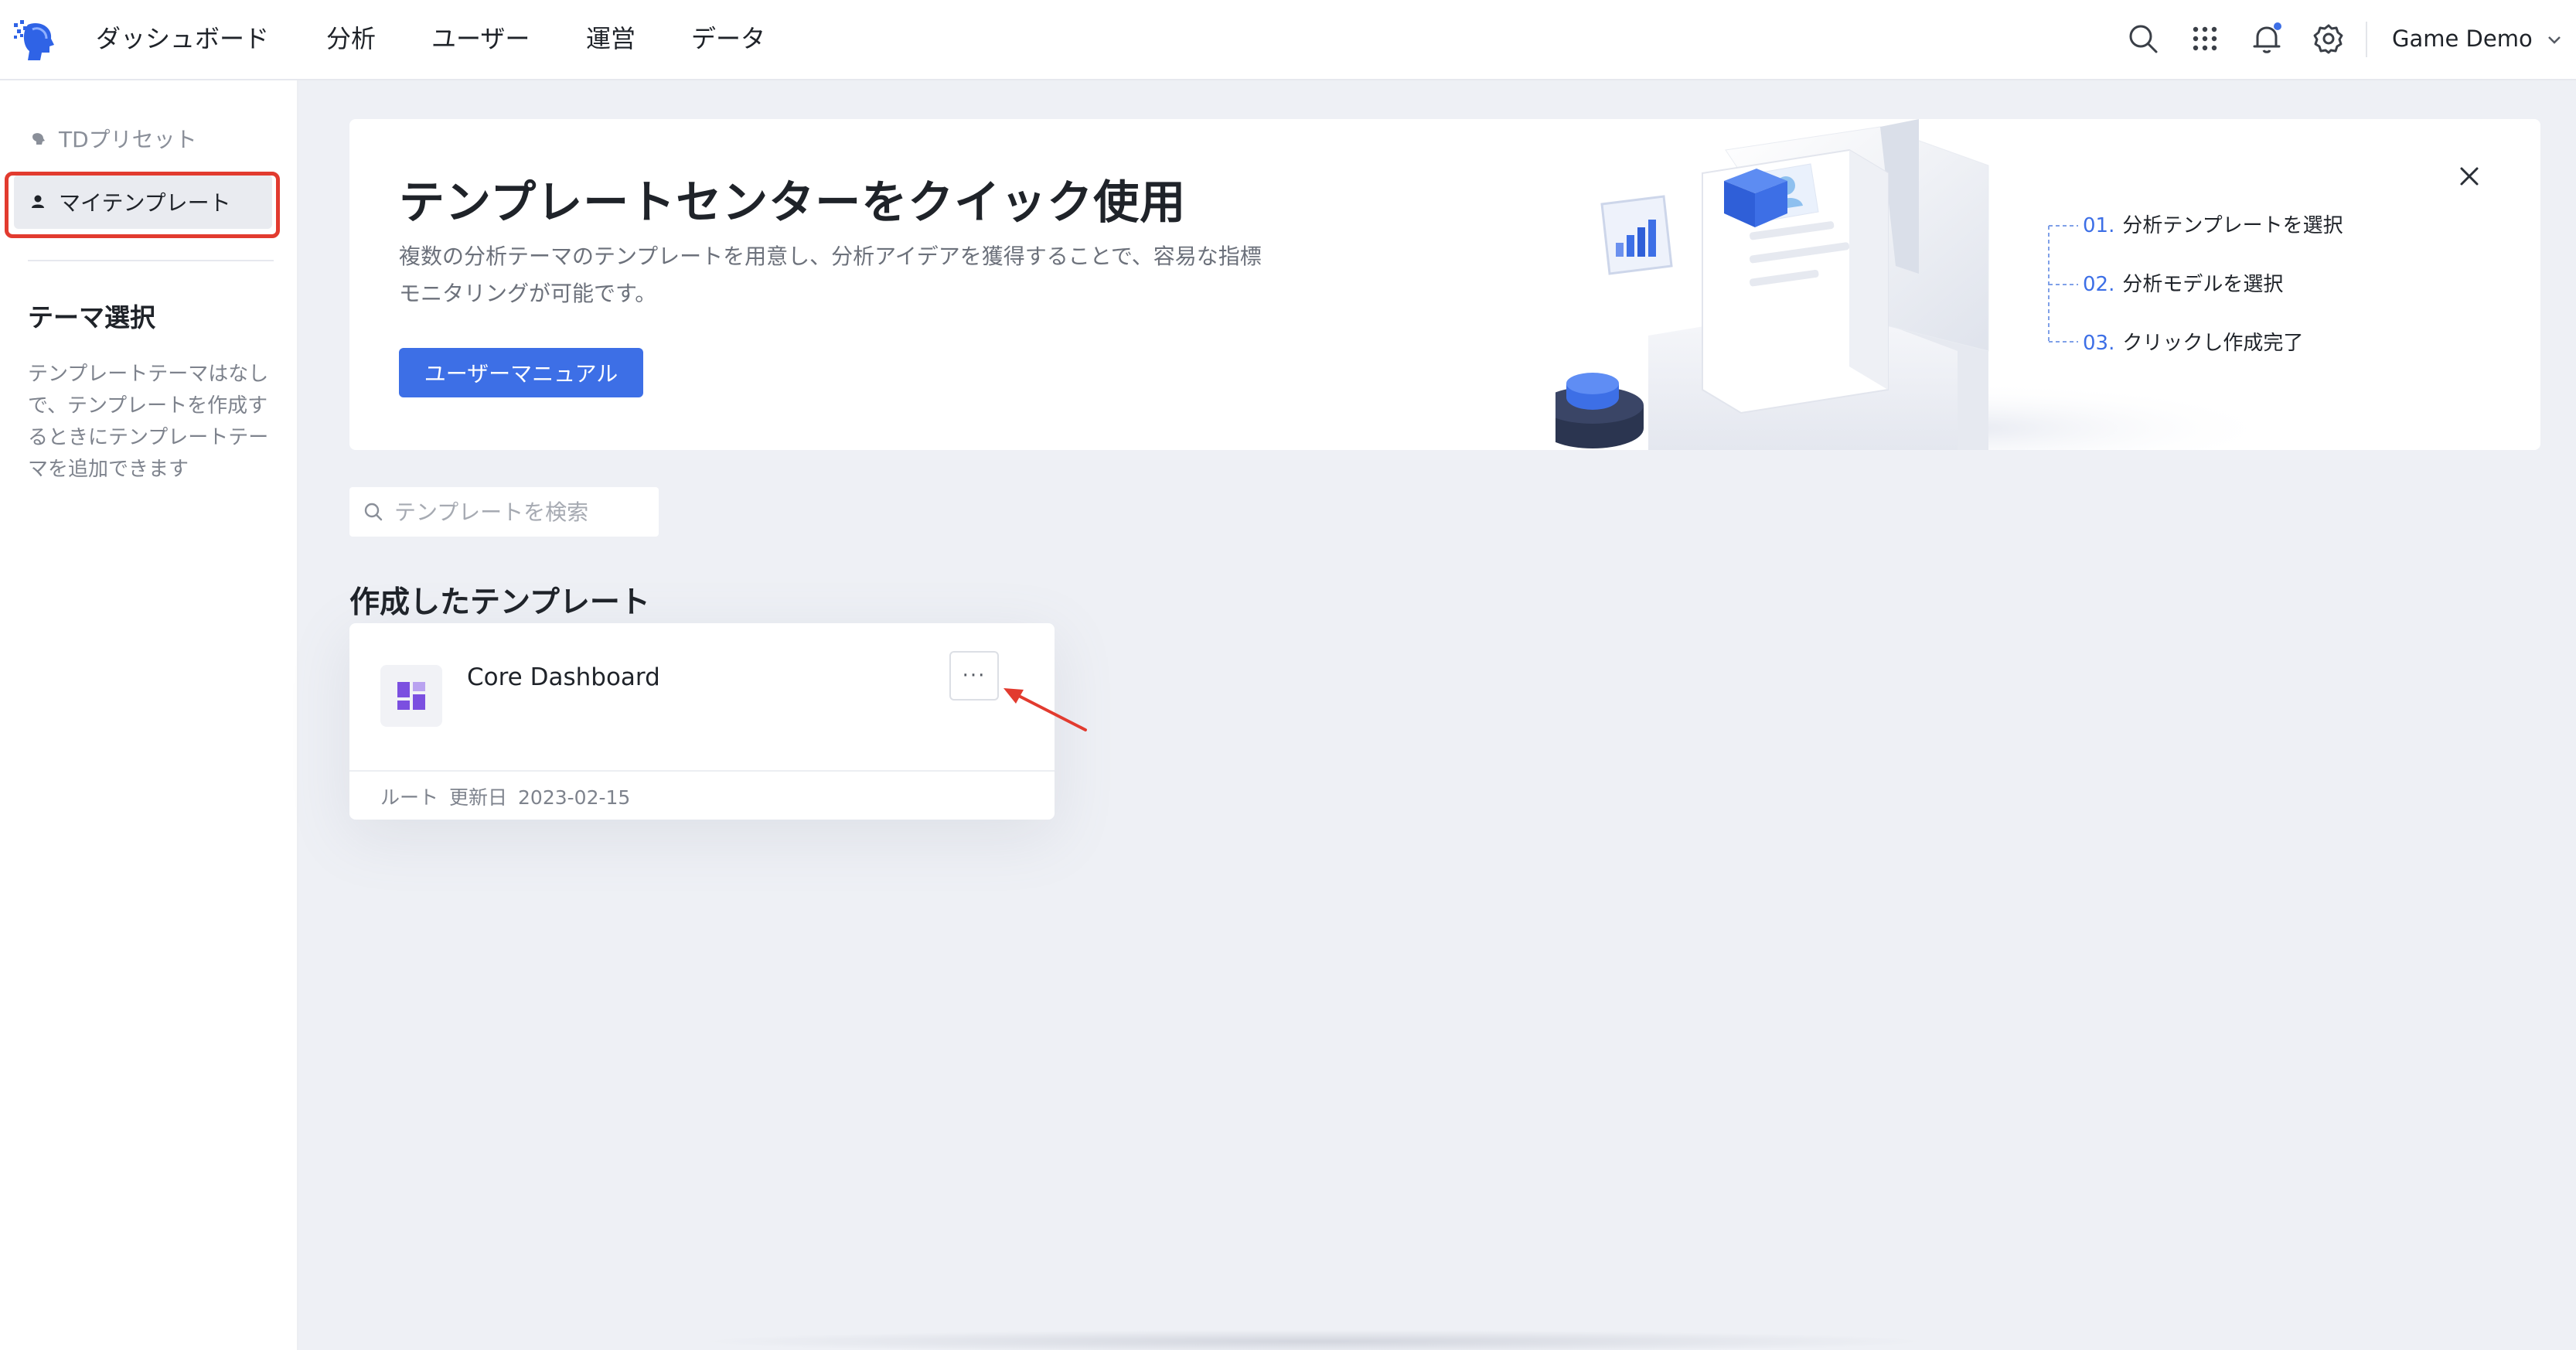 The width and height of the screenshot is (2576, 1350). I want to click on td-logo-icon, so click(38, 139).